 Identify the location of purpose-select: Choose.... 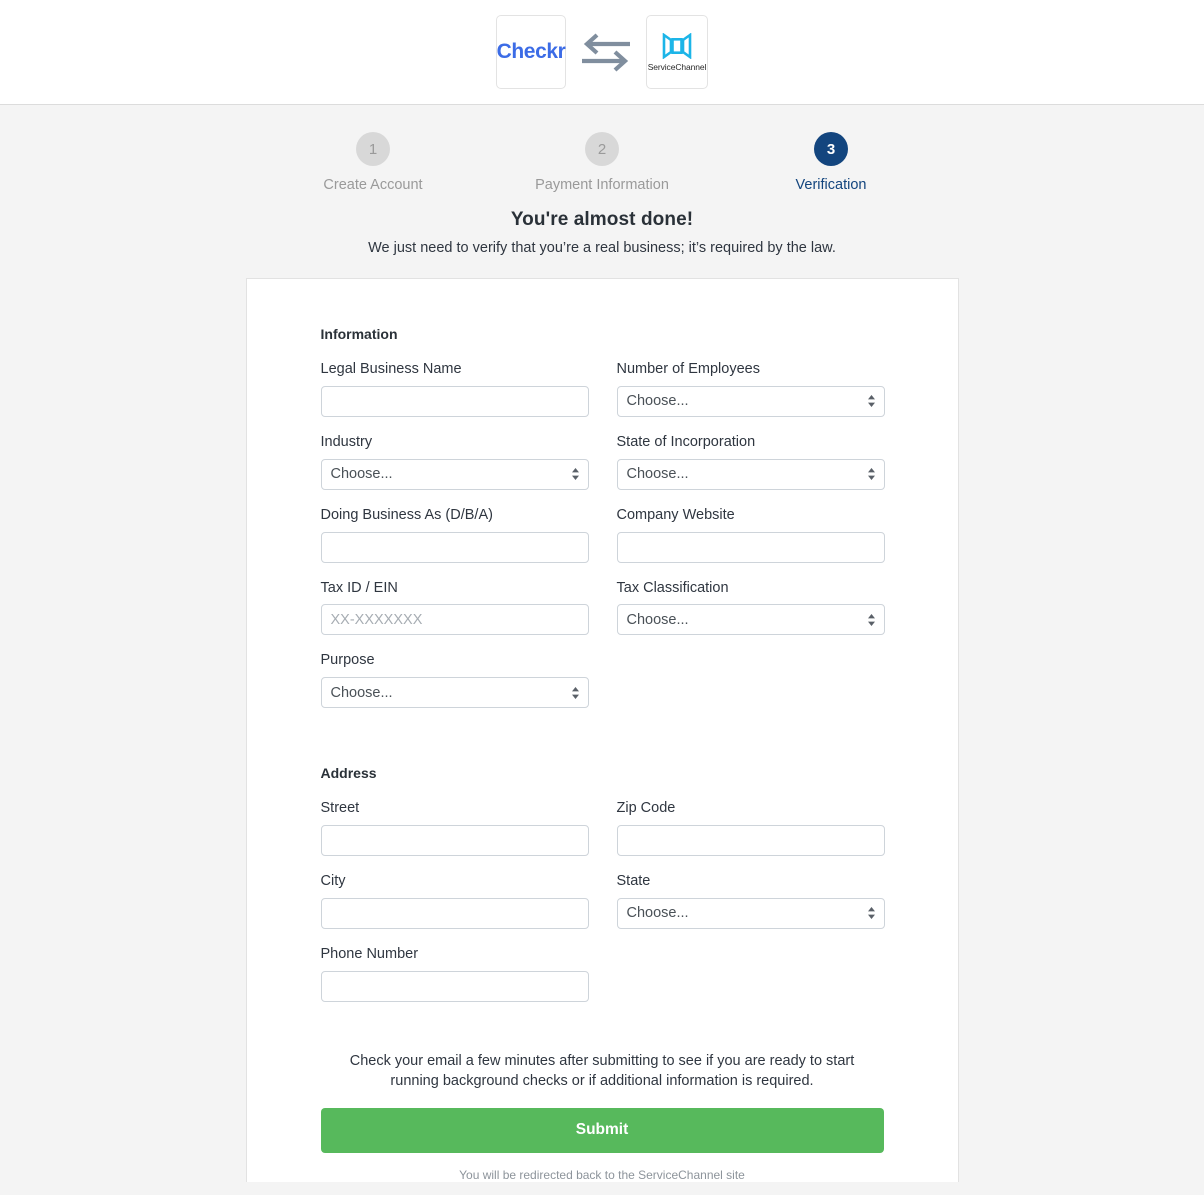
(454, 693).